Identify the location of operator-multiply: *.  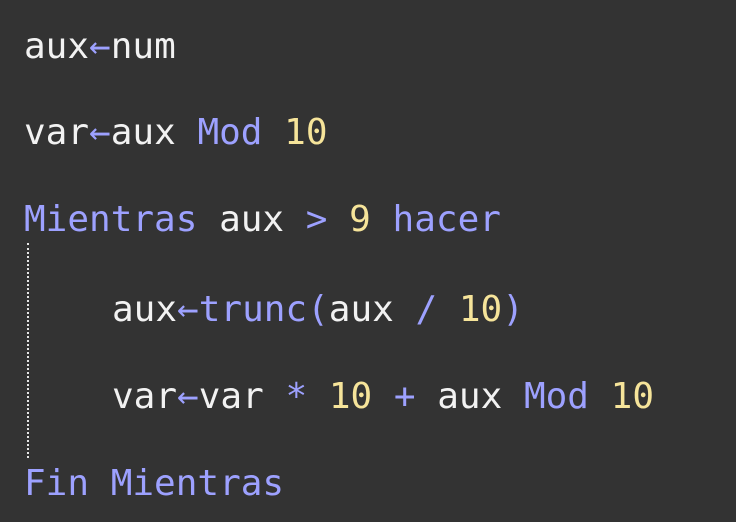
(296, 396).